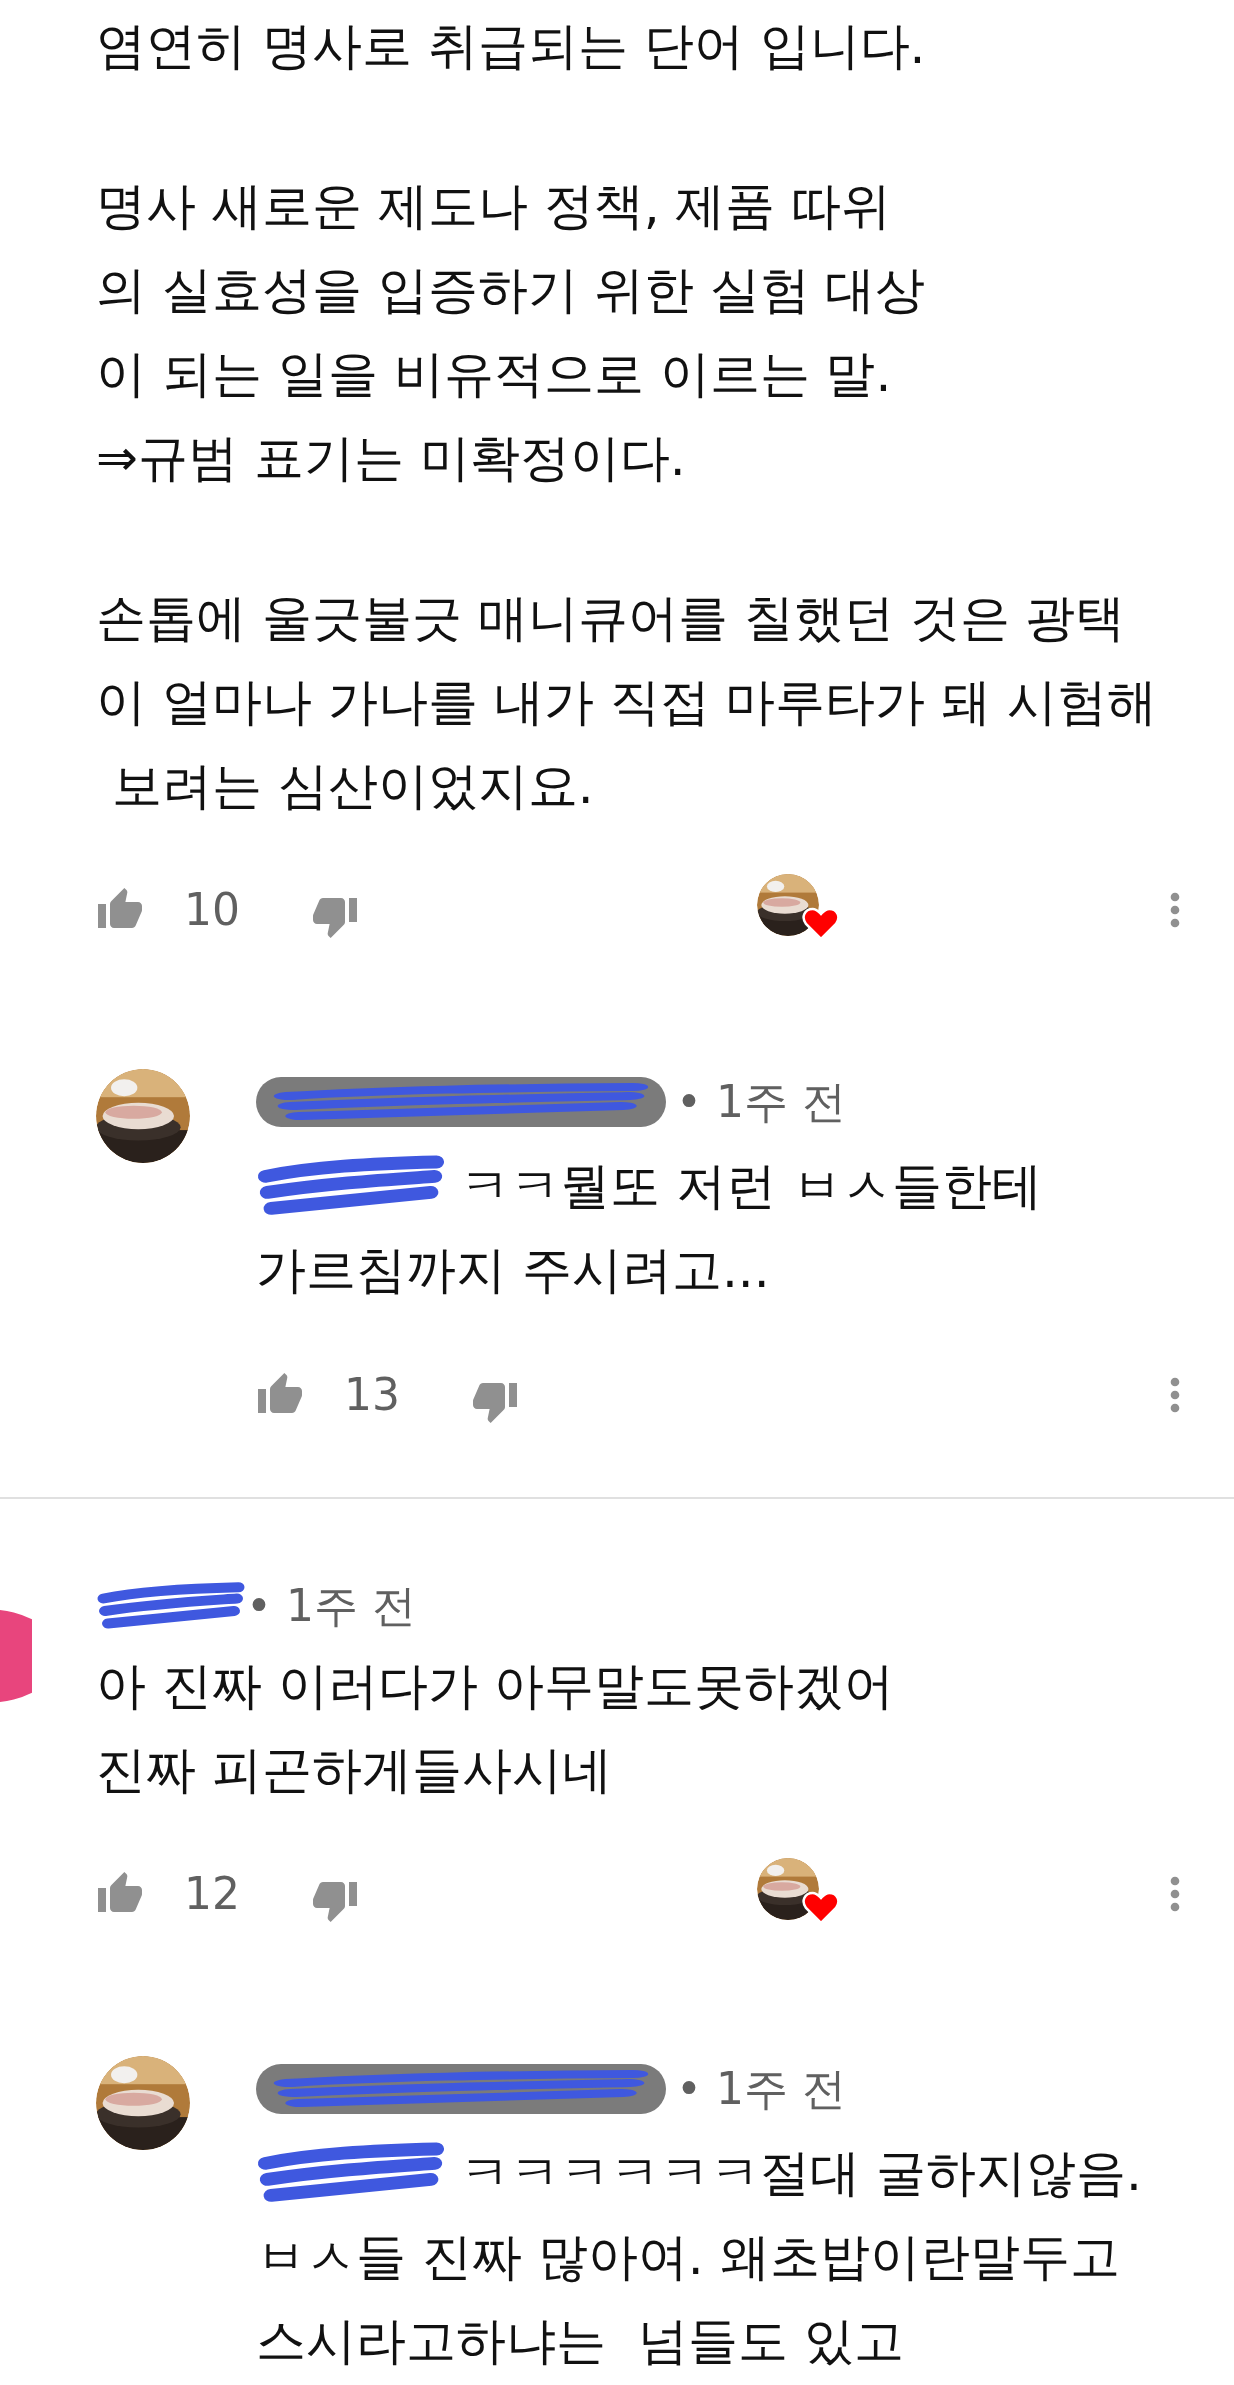 The width and height of the screenshot is (1234, 2385). Describe the element at coordinates (801, 2173) in the screenshot. I see `comment-text: ㅋㅋㅋㅋㅋㅋ절대 굴하지않음.` at that location.